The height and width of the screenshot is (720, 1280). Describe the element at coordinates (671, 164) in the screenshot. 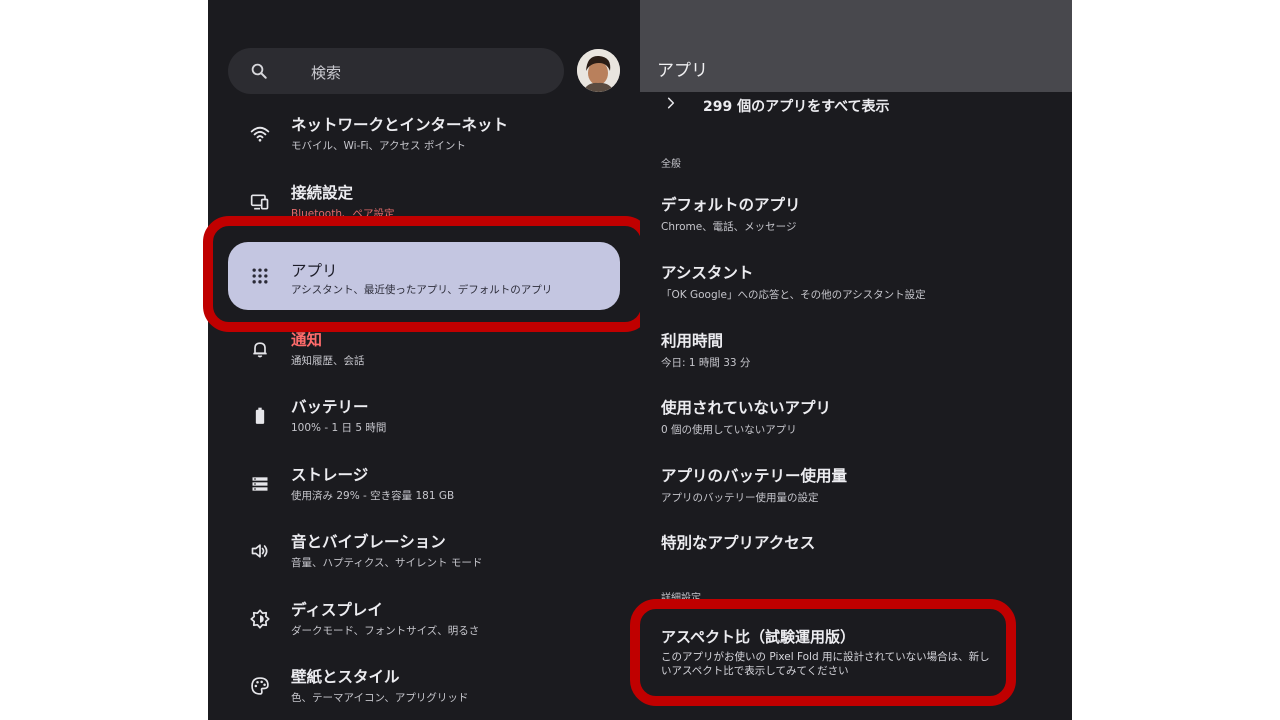

I see `section-header-general: 全般` at that location.